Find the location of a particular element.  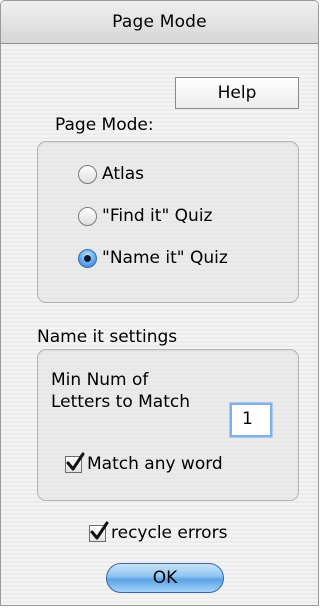

min-letters-input: 1 is located at coordinates (251, 420).